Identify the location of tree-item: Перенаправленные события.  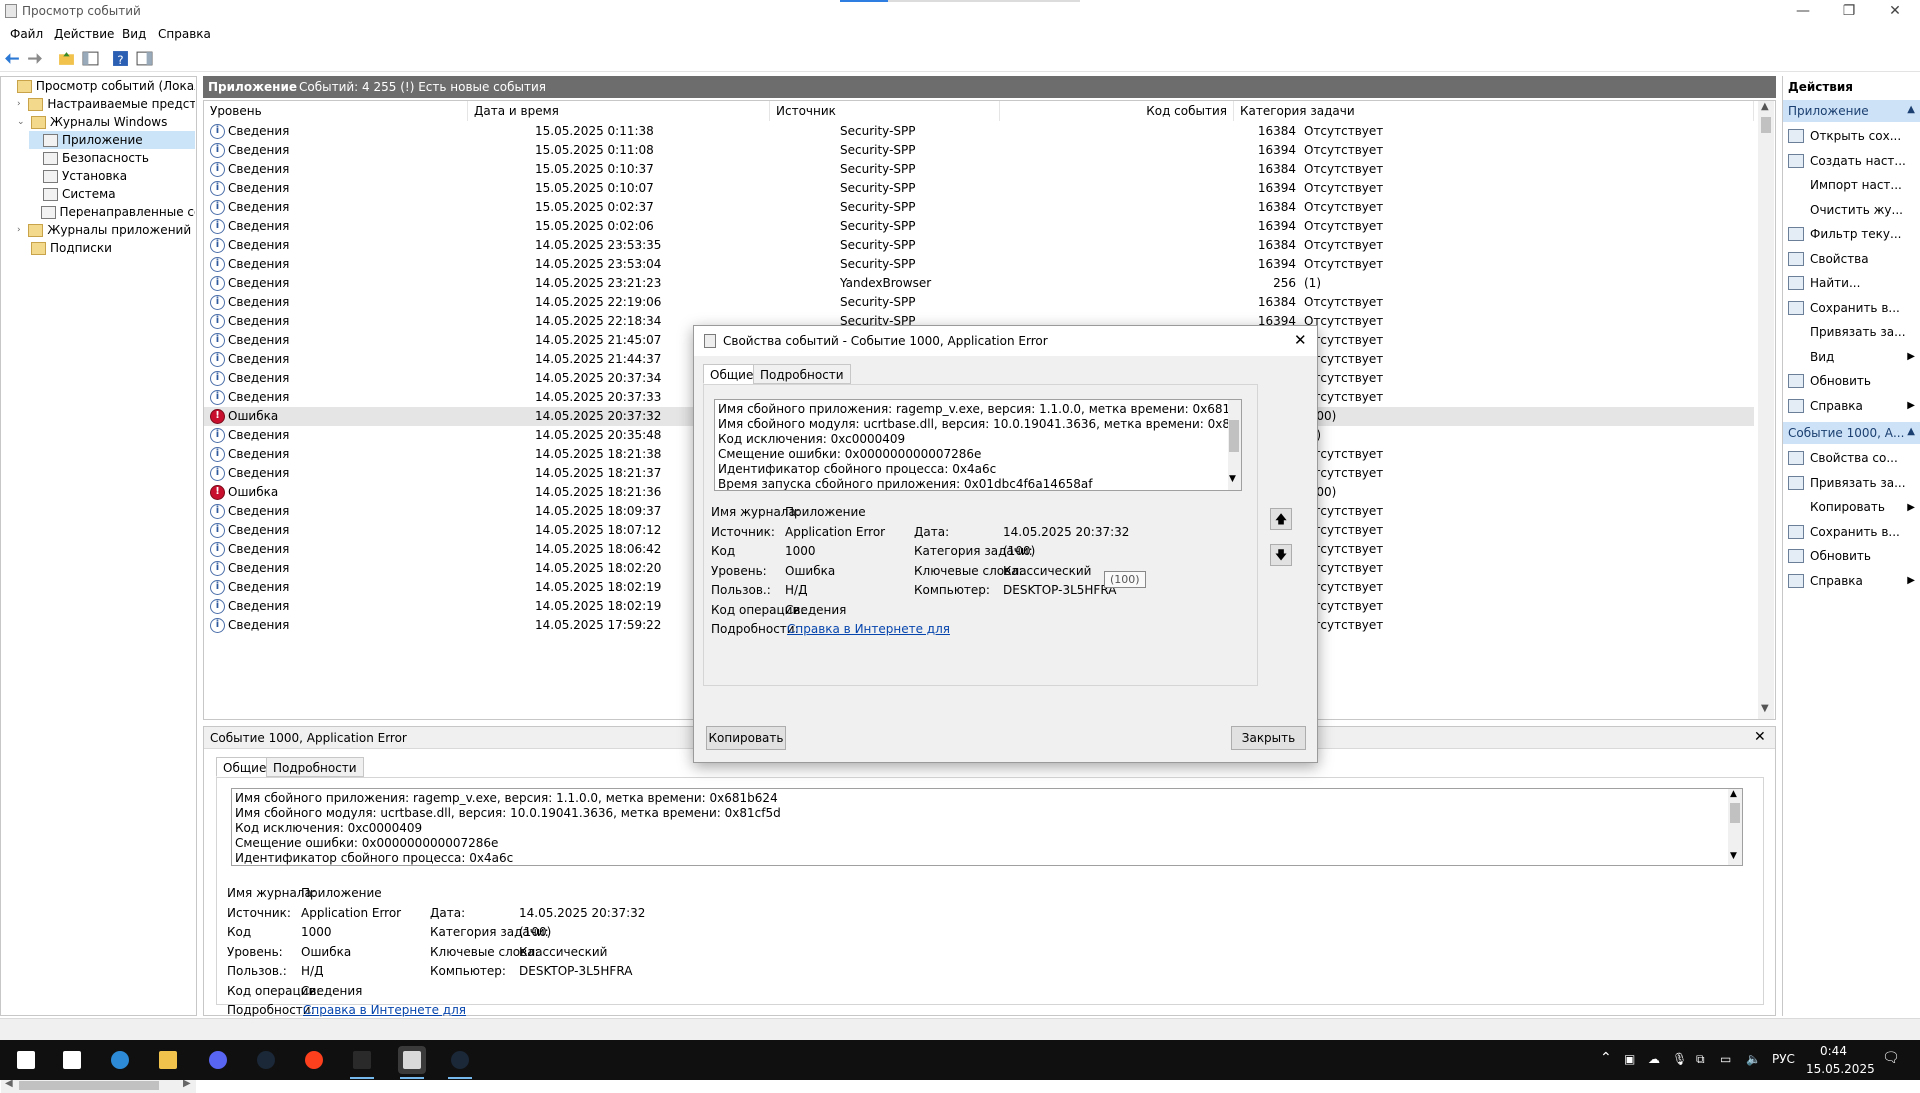
(112, 212).